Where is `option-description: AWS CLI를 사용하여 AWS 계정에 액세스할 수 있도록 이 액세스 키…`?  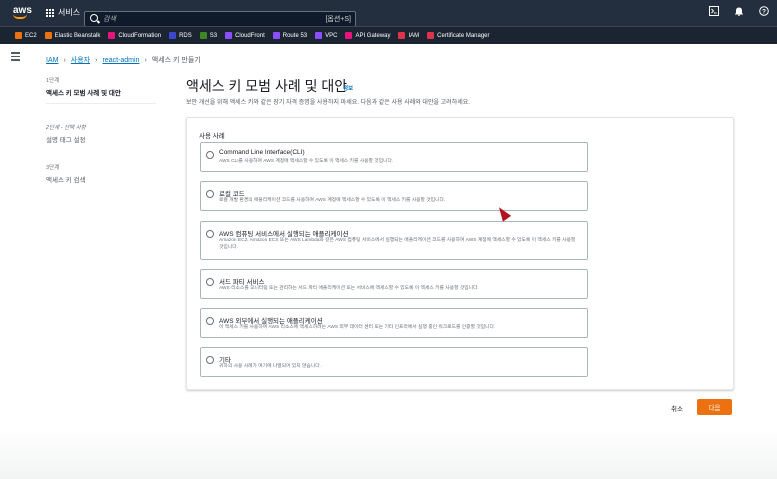 option-description: AWS CLI를 사용하여 AWS 계정에 액세스할 수 있도록 이 액세스 키… is located at coordinates (306, 161).